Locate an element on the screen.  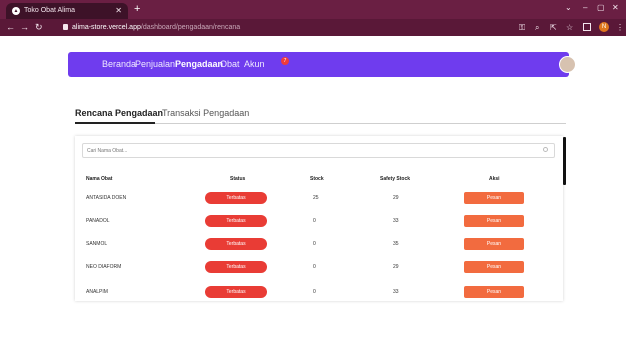
table-row: SANMOL Terbatas 0 35 Pesan is located at coordinates (319, 246).